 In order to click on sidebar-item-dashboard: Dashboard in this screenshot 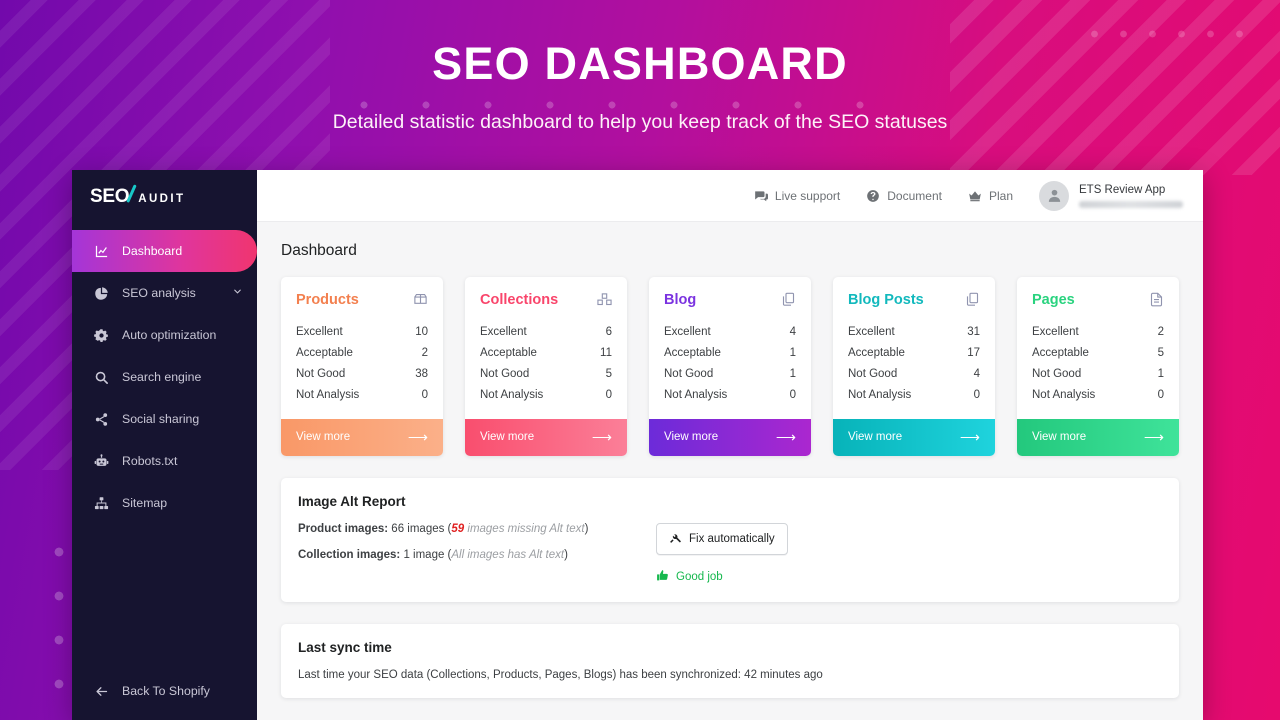, I will do `click(164, 251)`.